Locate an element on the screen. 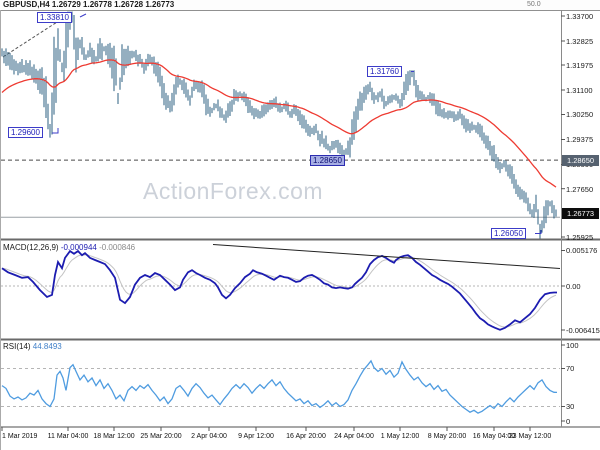 The image size is (600, 450). grid-level-label: 50.0 is located at coordinates (534, 4).